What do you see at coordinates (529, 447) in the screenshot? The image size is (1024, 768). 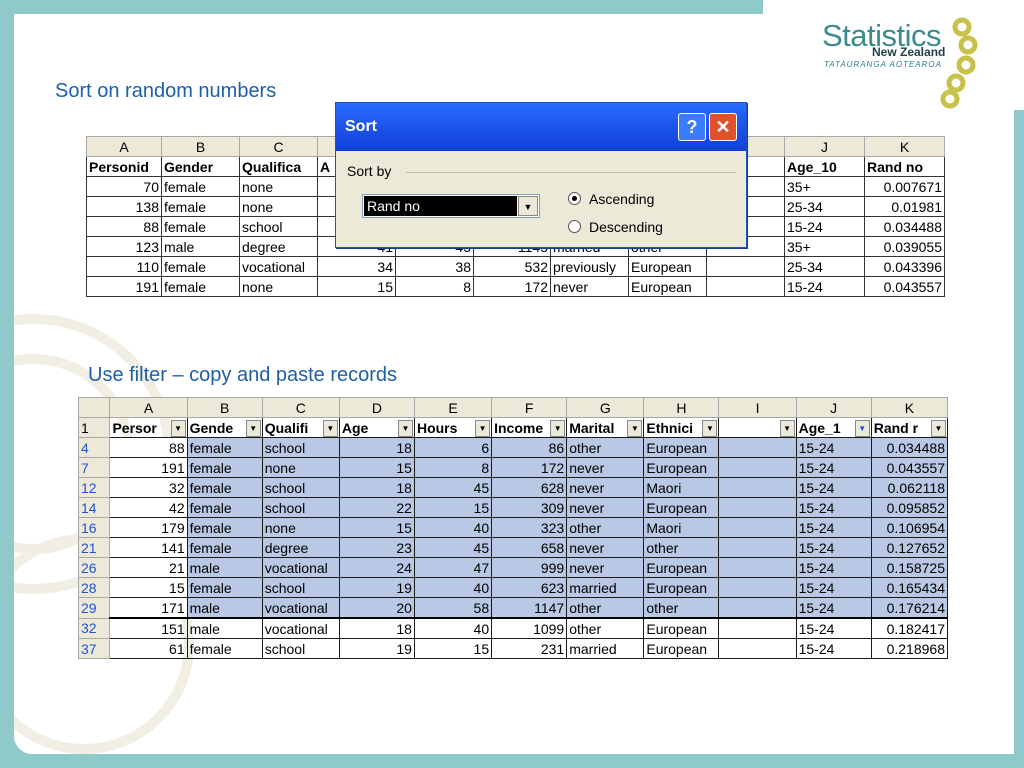 I see `cell: 86` at bounding box center [529, 447].